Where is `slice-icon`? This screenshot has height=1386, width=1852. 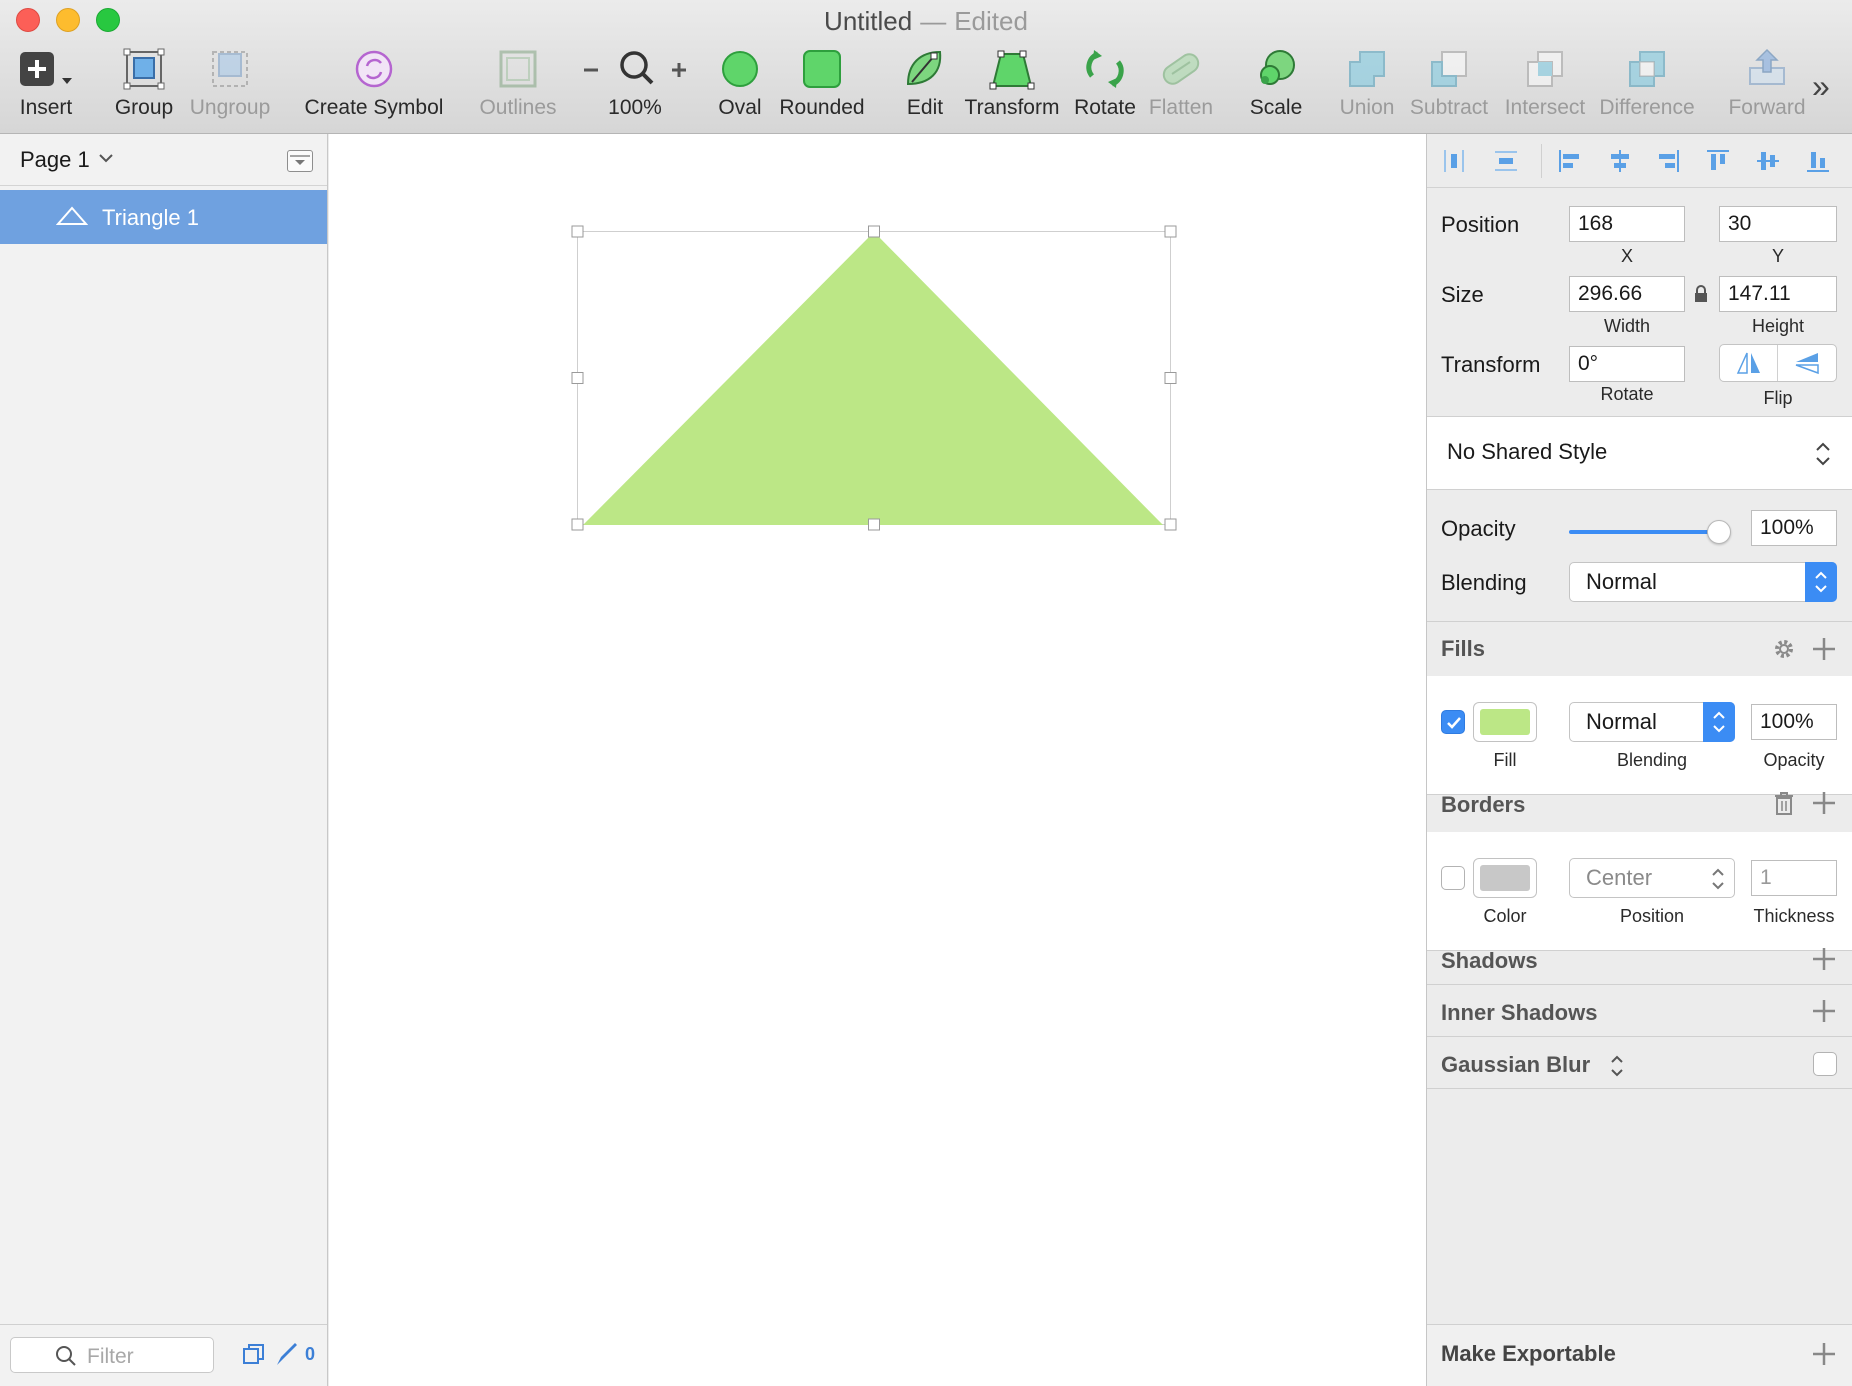 slice-icon is located at coordinates (286, 1354).